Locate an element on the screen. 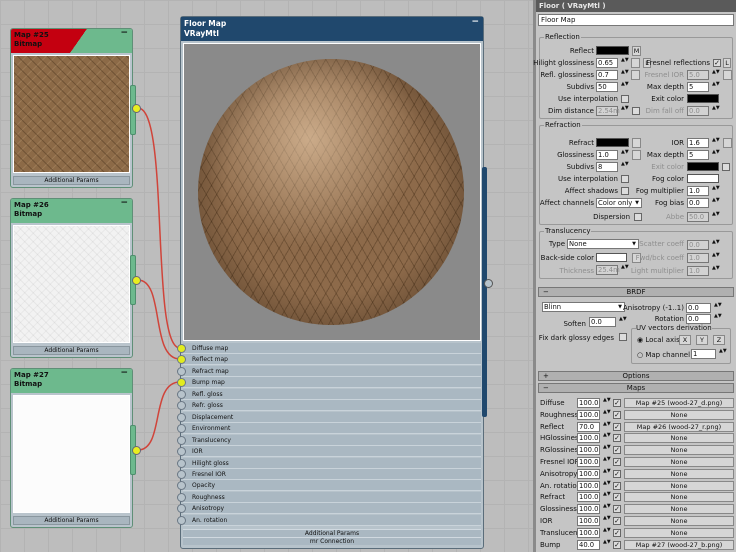 The image size is (736, 552). hilight-glossiness-field-spinner: ▲▼ is located at coordinates (625, 63).